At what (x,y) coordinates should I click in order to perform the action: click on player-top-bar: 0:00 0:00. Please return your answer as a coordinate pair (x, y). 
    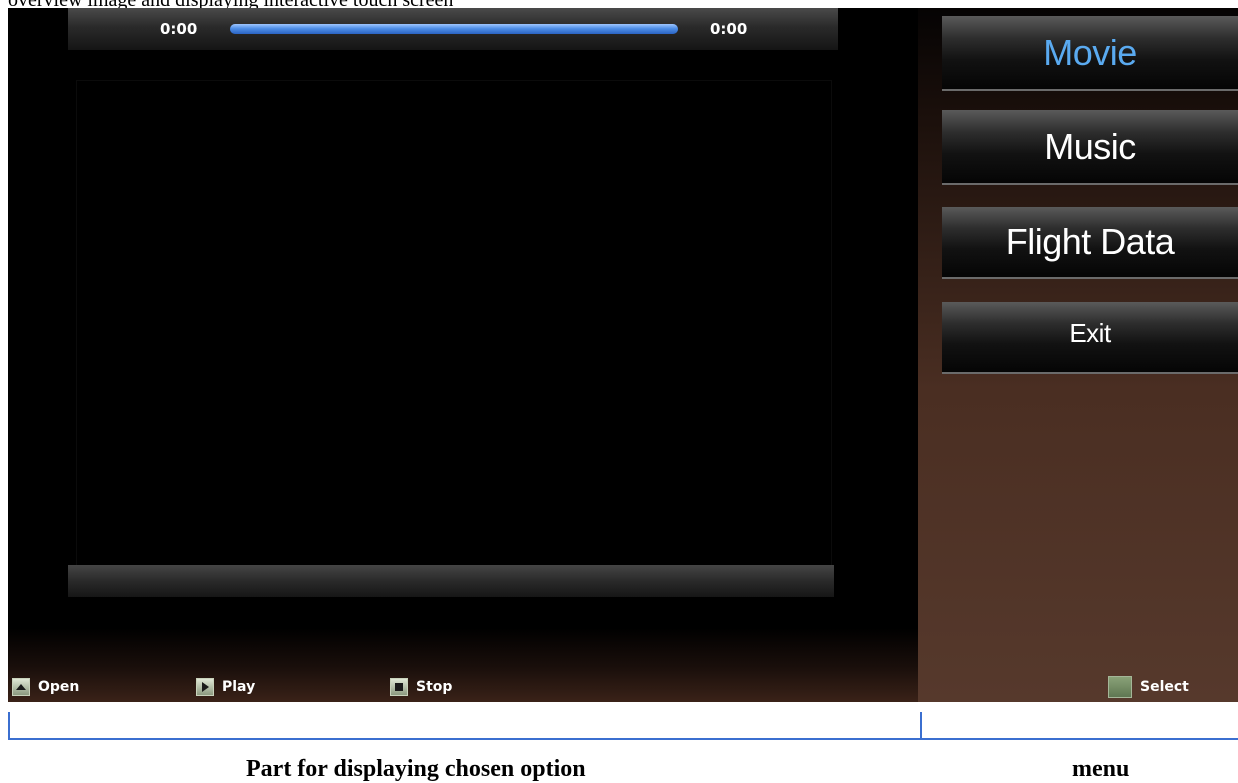
    Looking at the image, I should click on (453, 29).